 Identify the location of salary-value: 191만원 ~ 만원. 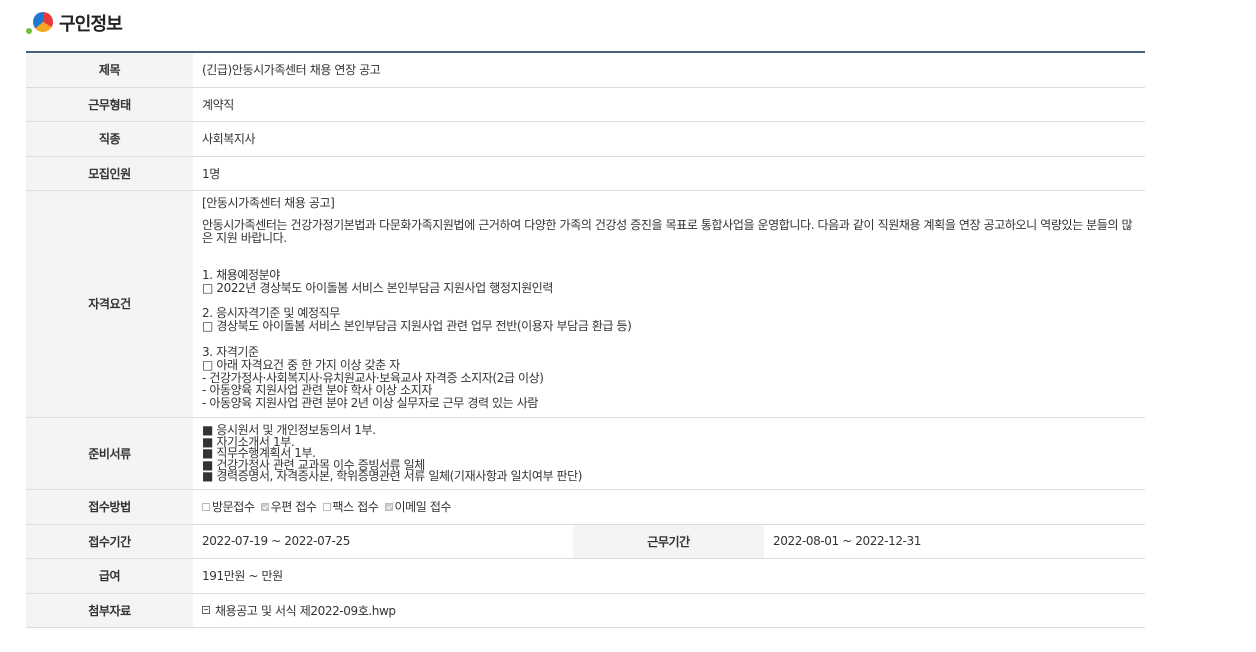
(669, 576).